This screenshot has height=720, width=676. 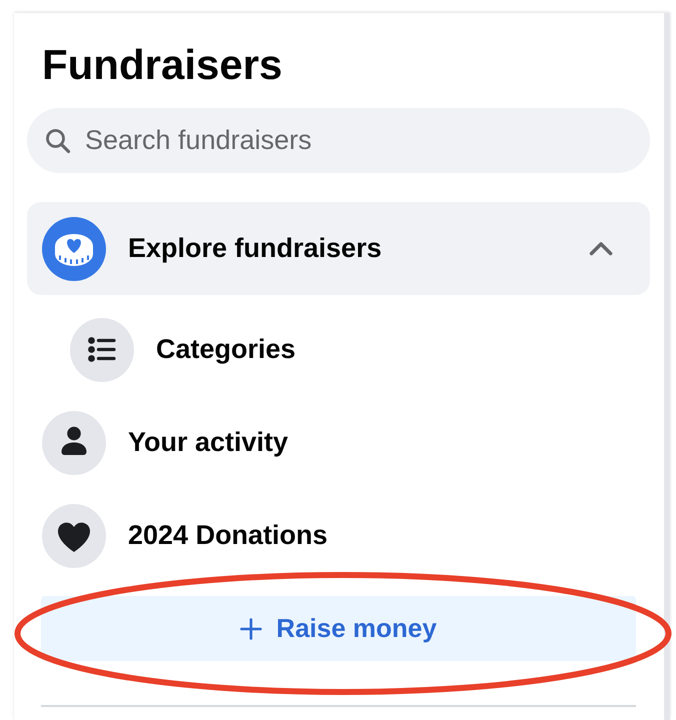 I want to click on nav-item: Your activity, so click(x=338, y=442).